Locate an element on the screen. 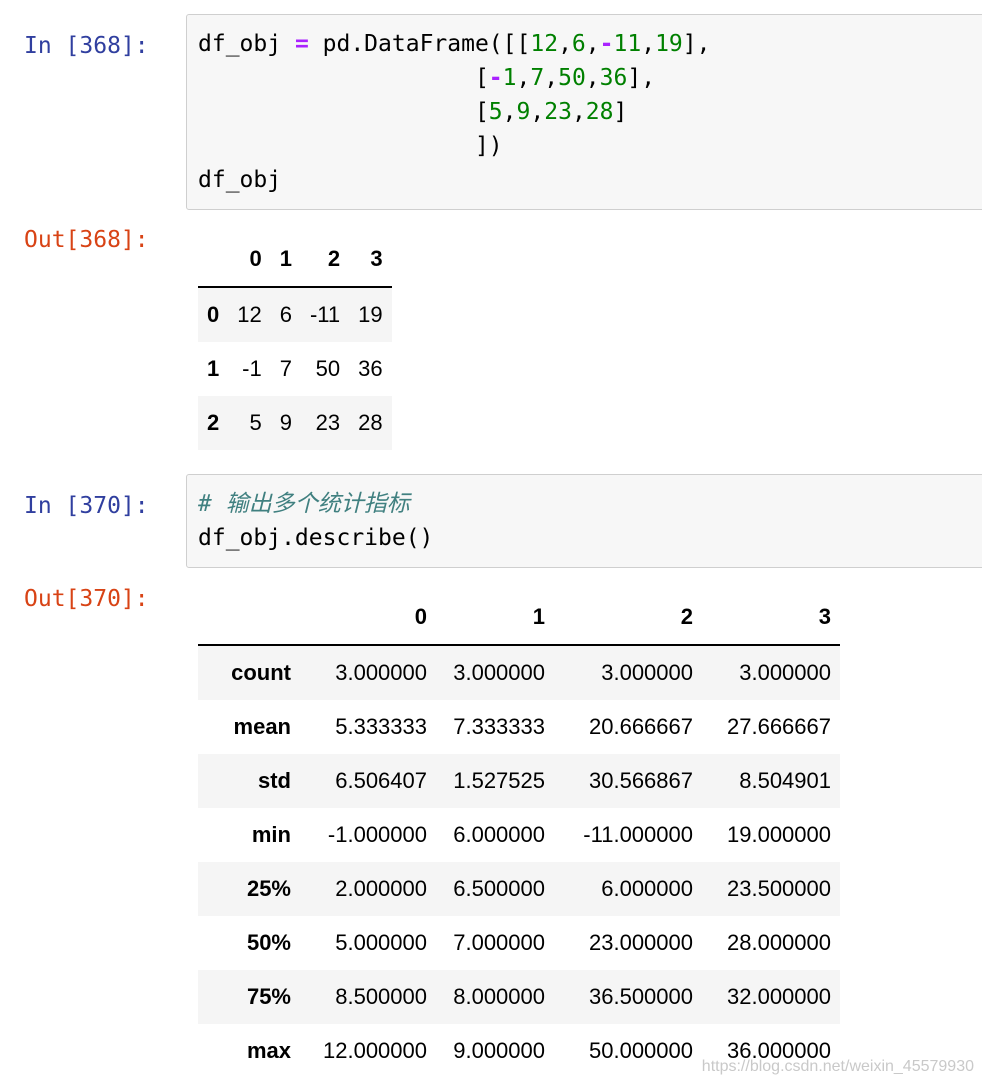 Image resolution: width=982 pixels, height=1082 pixels. table-cell: 5.333333 is located at coordinates (381, 726).